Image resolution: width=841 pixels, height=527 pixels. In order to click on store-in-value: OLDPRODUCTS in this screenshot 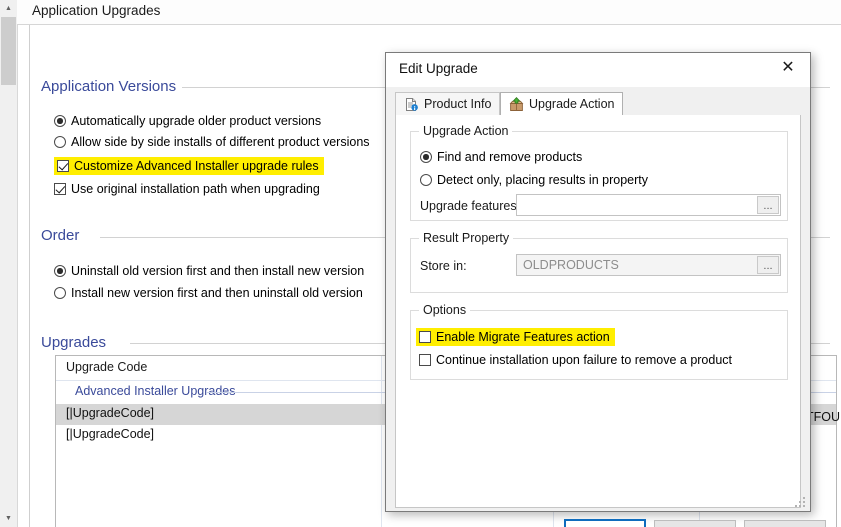, I will do `click(571, 265)`.